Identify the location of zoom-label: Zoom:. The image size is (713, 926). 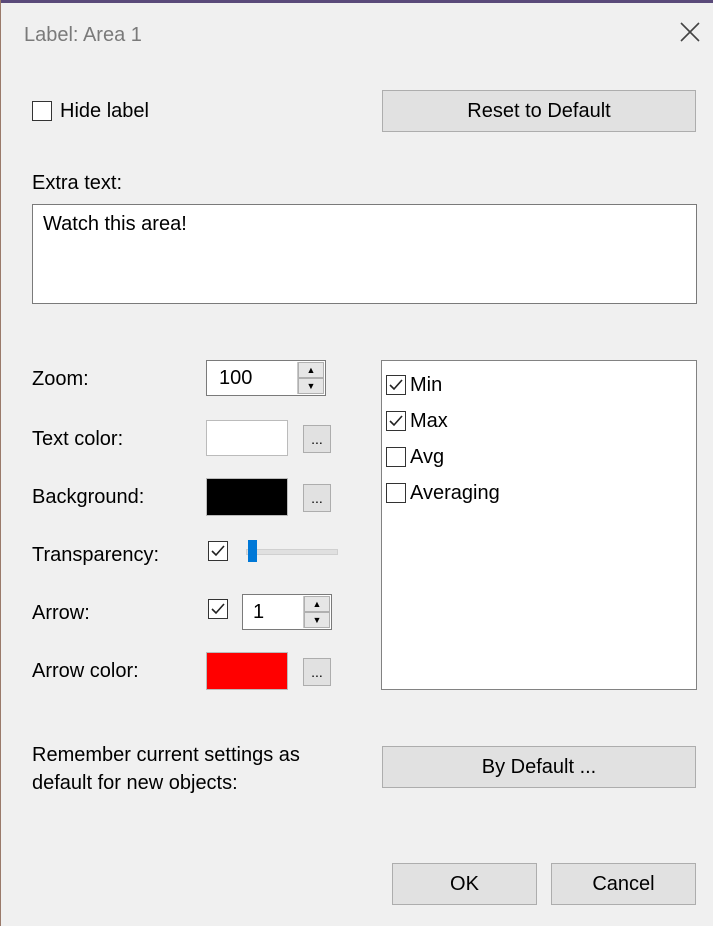
(60, 379).